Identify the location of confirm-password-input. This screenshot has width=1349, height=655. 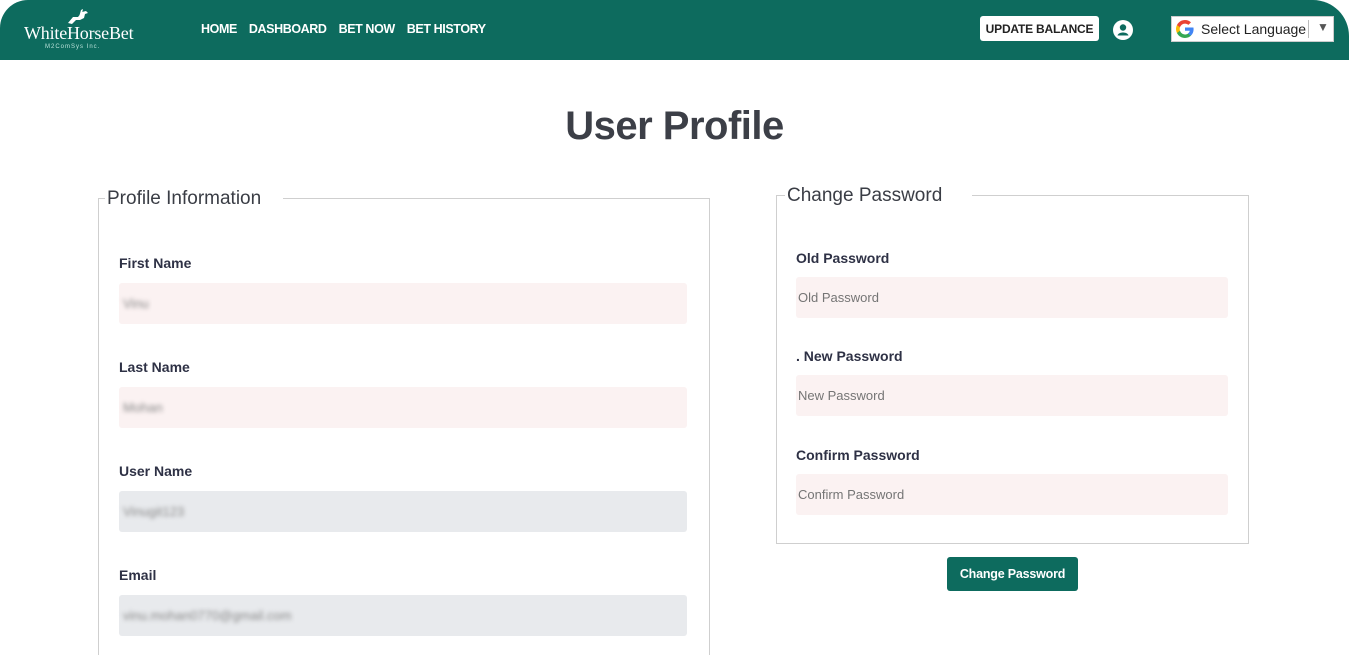
(1012, 494).